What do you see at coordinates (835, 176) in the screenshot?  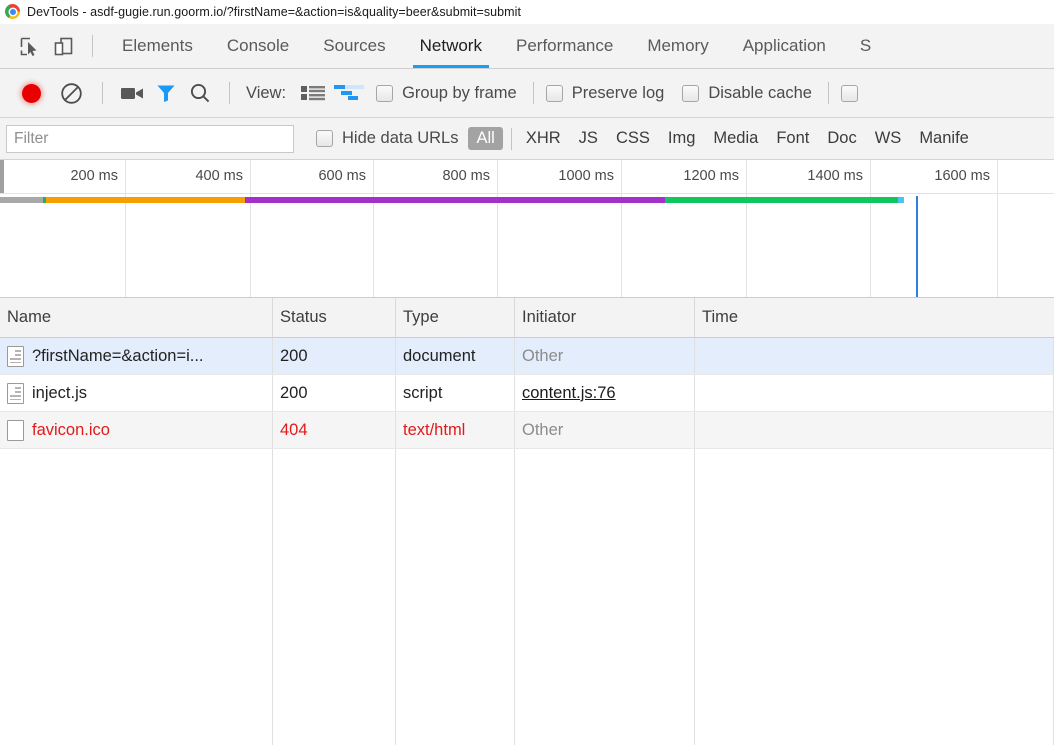 I see `tick-label: 1400 ms` at bounding box center [835, 176].